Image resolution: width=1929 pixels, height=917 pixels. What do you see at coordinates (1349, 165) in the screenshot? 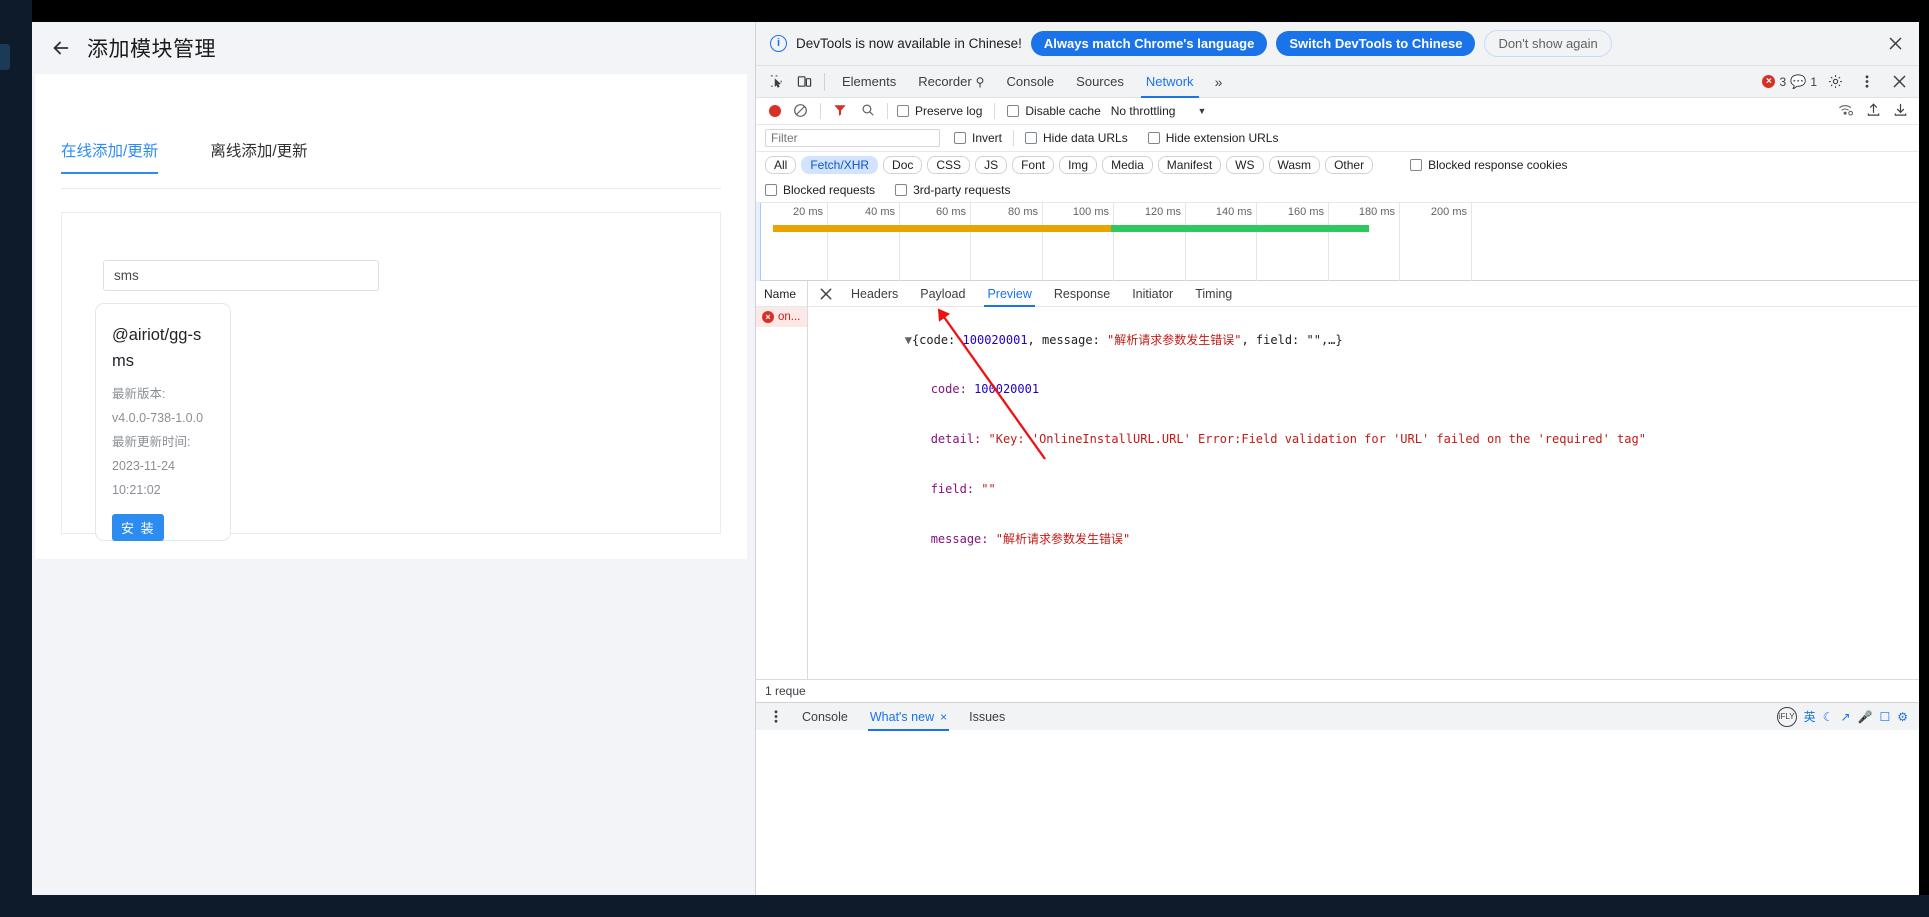
I see `type-chip-other: Other` at bounding box center [1349, 165].